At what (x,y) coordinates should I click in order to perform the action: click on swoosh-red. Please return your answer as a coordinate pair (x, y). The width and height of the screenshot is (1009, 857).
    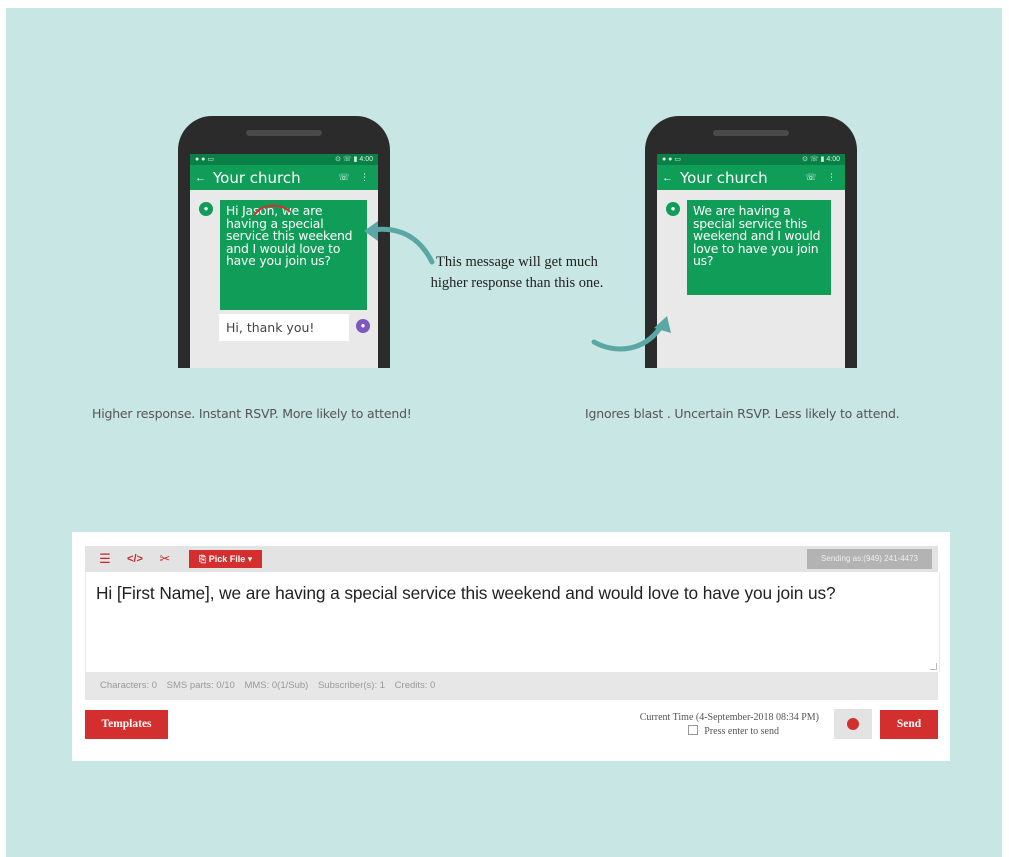
    Looking at the image, I should click on (272, 210).